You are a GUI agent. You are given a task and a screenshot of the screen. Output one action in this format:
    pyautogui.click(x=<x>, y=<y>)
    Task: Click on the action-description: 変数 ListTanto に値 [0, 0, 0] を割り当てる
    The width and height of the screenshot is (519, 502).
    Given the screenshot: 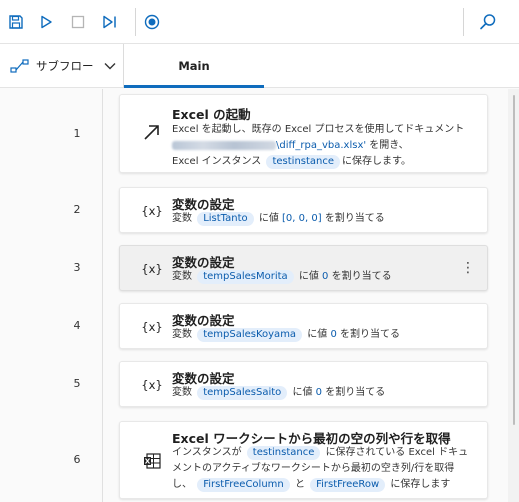 What is the action you would take?
    pyautogui.click(x=278, y=219)
    